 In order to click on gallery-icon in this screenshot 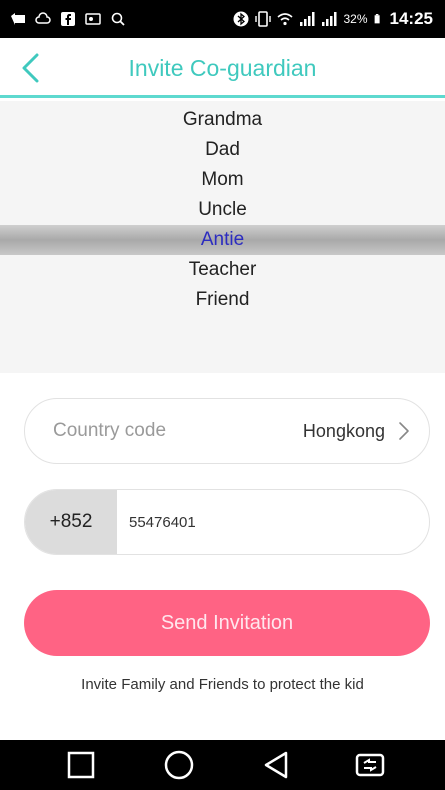, I will do `click(93, 19)`.